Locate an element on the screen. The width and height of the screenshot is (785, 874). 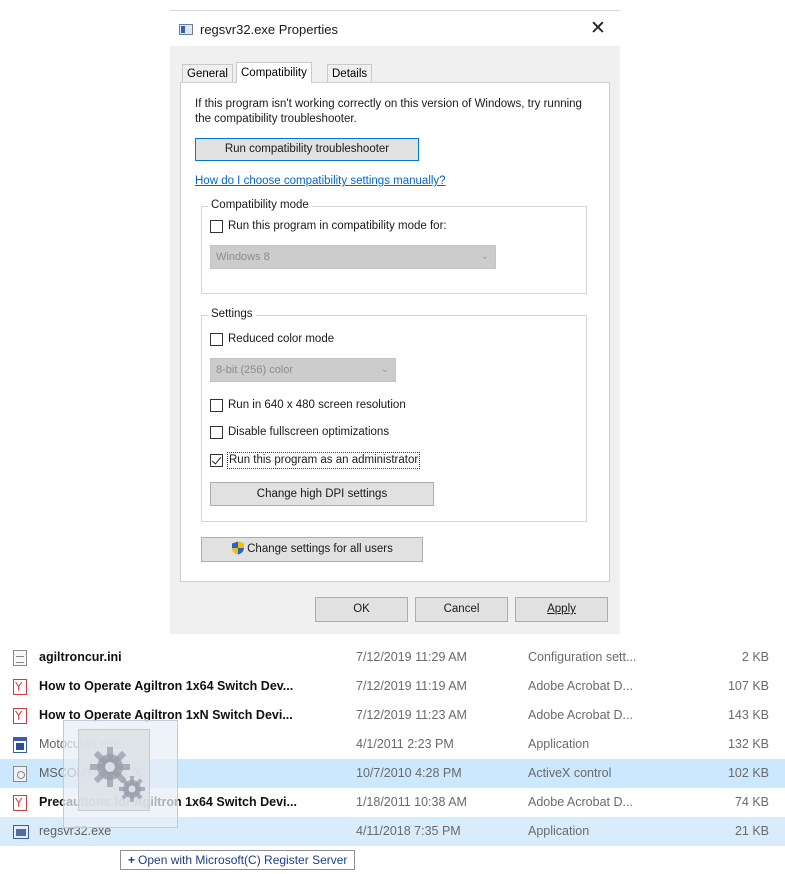
file-date: 4/11/2018 7:35 PM is located at coordinates (408, 831).